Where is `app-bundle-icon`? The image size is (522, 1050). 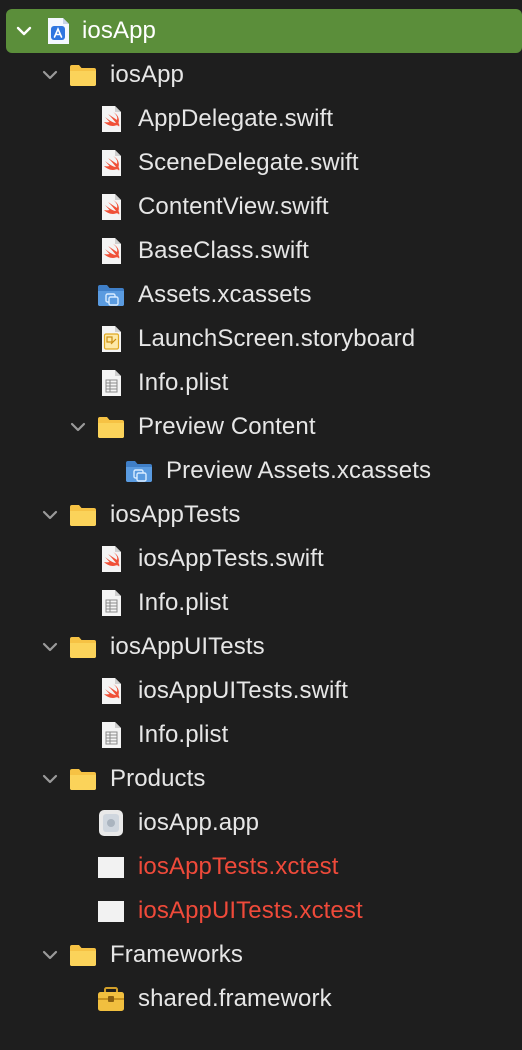 app-bundle-icon is located at coordinates (111, 823).